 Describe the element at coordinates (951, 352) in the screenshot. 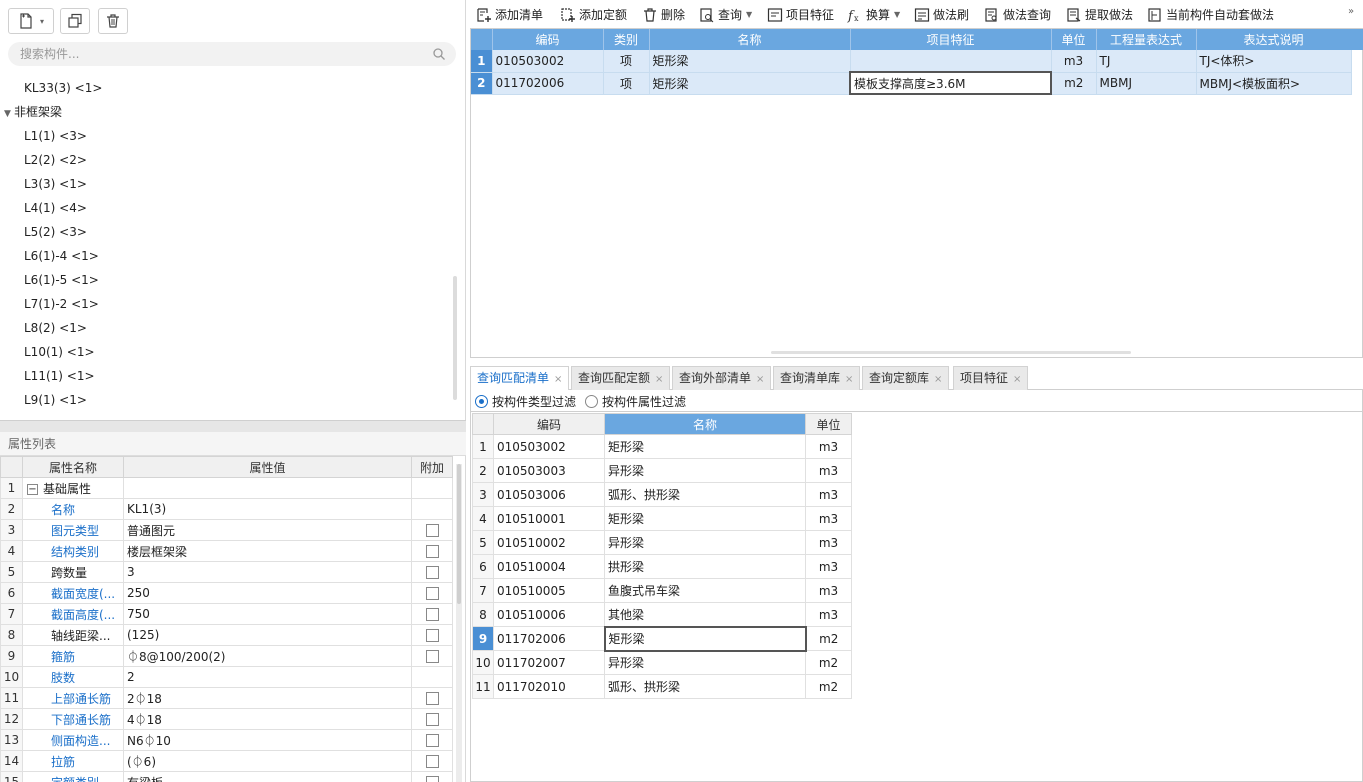

I see `horizontal-scrollbar` at that location.